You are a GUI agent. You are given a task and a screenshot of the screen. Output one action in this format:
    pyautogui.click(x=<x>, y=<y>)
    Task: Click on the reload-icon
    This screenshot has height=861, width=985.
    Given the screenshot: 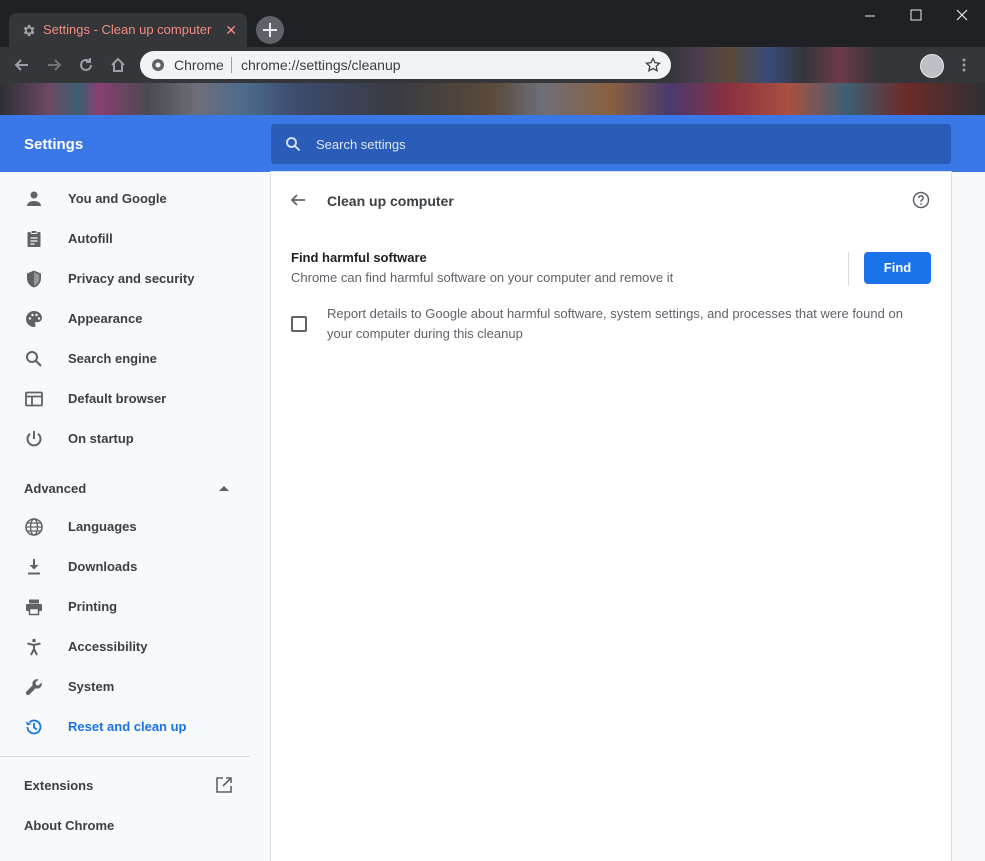 What is the action you would take?
    pyautogui.click(x=86, y=65)
    